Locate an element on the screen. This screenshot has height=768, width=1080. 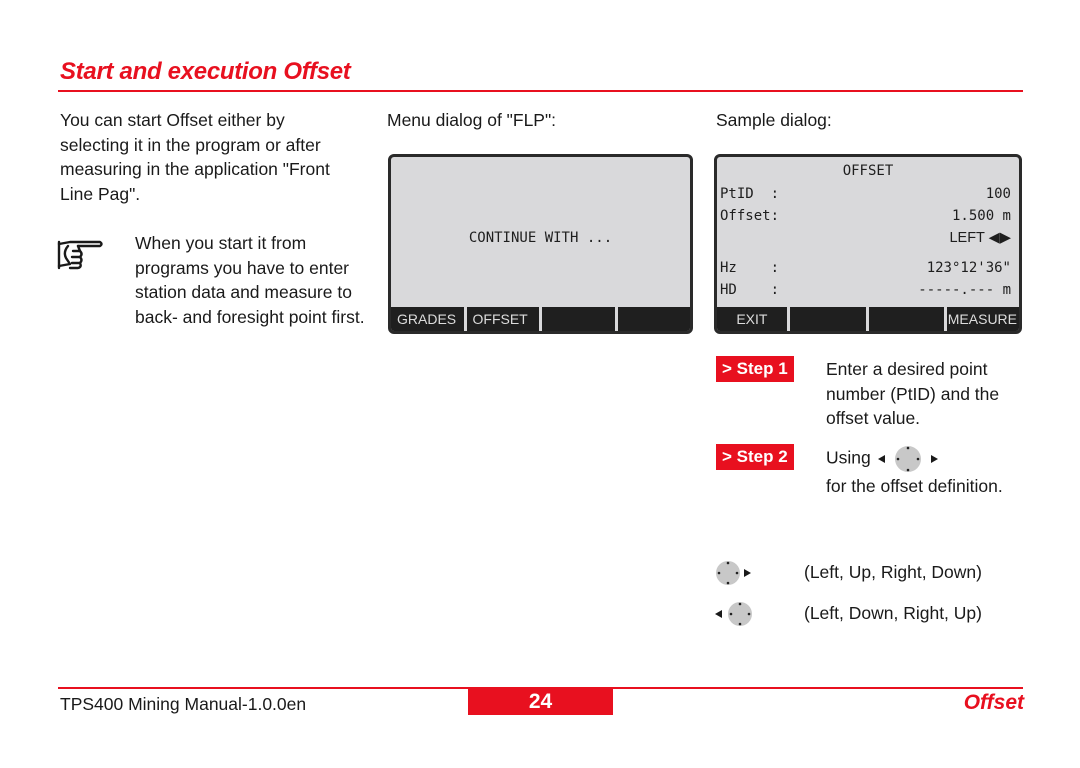
softkey-f4 is located at coordinates (652, 319).